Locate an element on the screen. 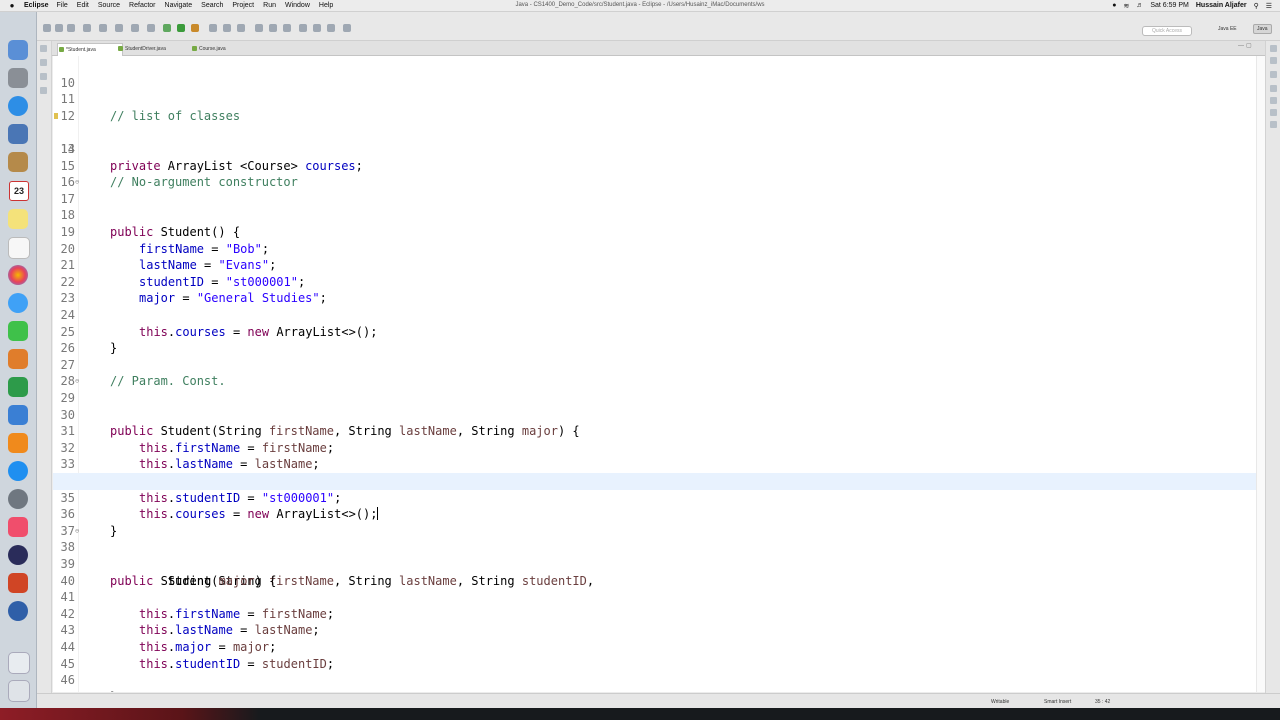 This screenshot has width=1280, height=720. itunes-icon is located at coordinates (18, 527).